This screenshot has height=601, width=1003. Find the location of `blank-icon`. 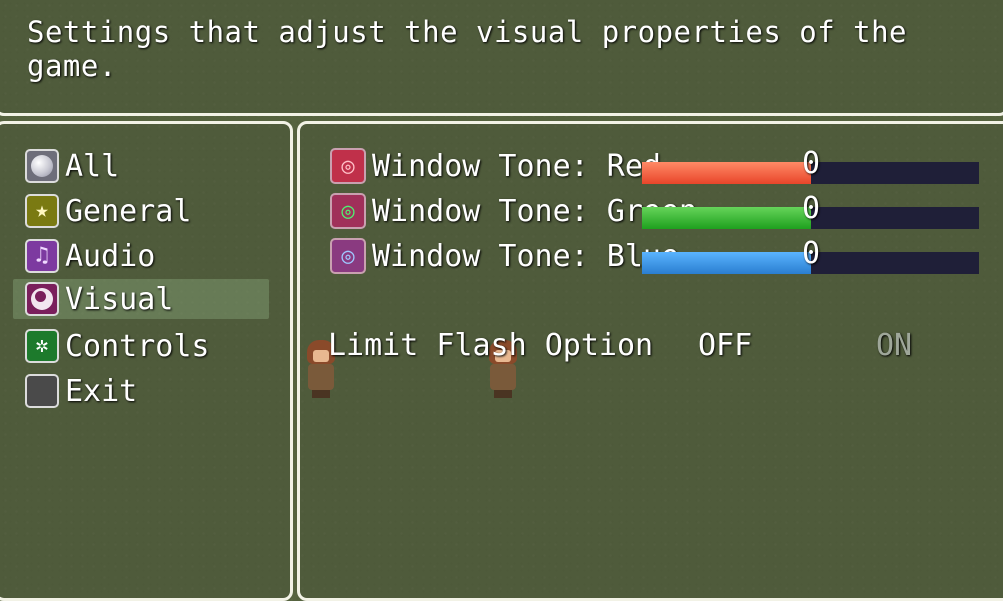

blank-icon is located at coordinates (42, 391).